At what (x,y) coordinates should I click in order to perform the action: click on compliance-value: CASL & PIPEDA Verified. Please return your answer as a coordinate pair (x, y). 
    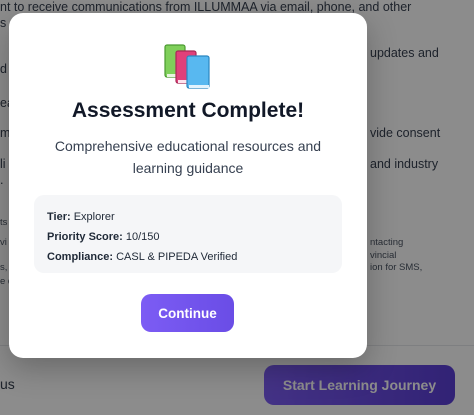
    Looking at the image, I should click on (177, 257).